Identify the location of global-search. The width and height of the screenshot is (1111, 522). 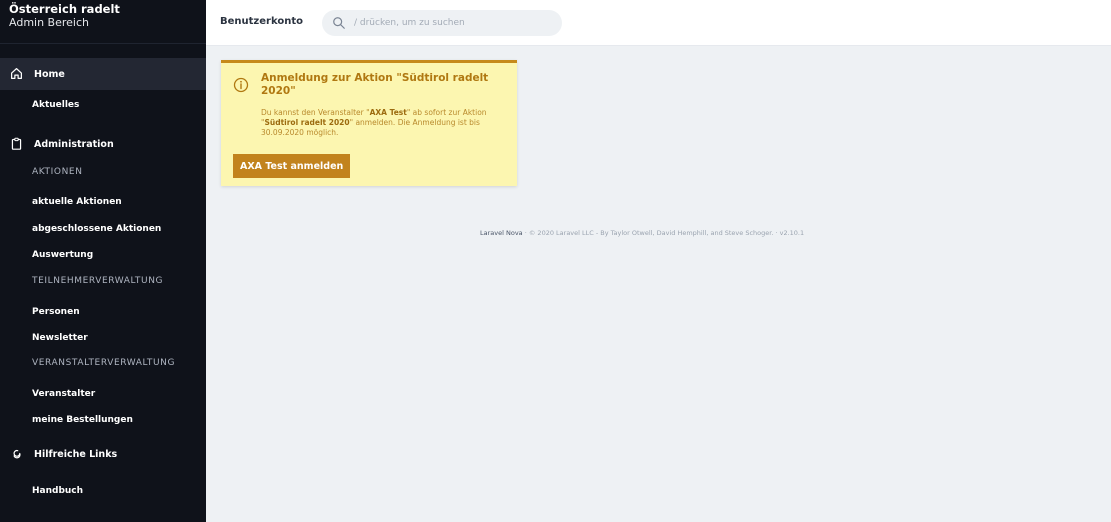
(442, 23).